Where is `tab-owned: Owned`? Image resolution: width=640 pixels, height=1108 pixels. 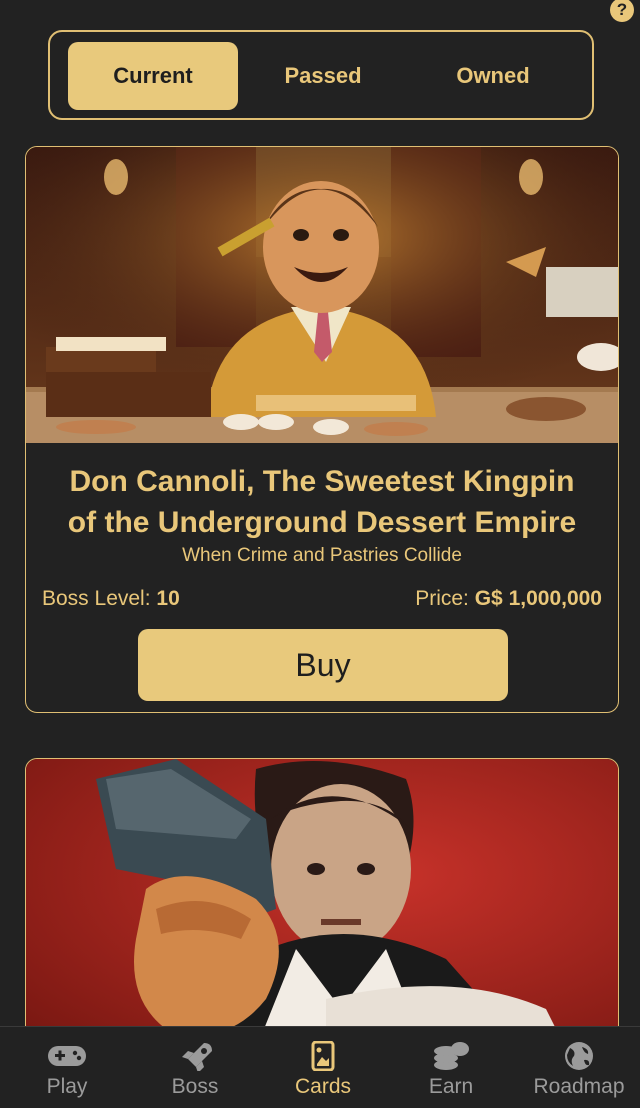
tab-owned: Owned is located at coordinates (493, 76).